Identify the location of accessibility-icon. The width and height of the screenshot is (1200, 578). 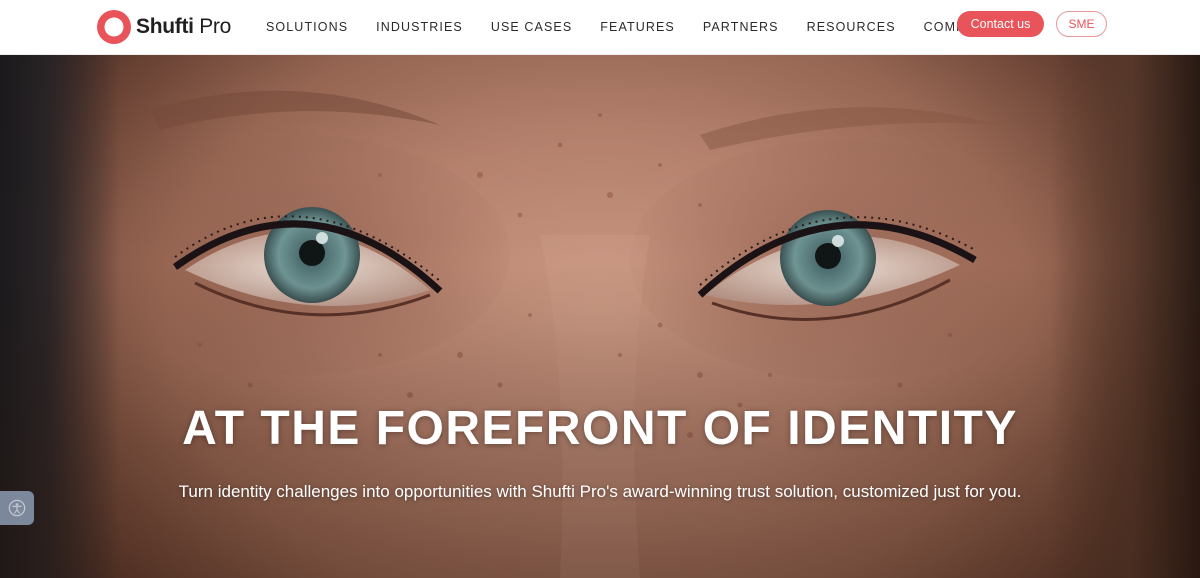
(17, 508).